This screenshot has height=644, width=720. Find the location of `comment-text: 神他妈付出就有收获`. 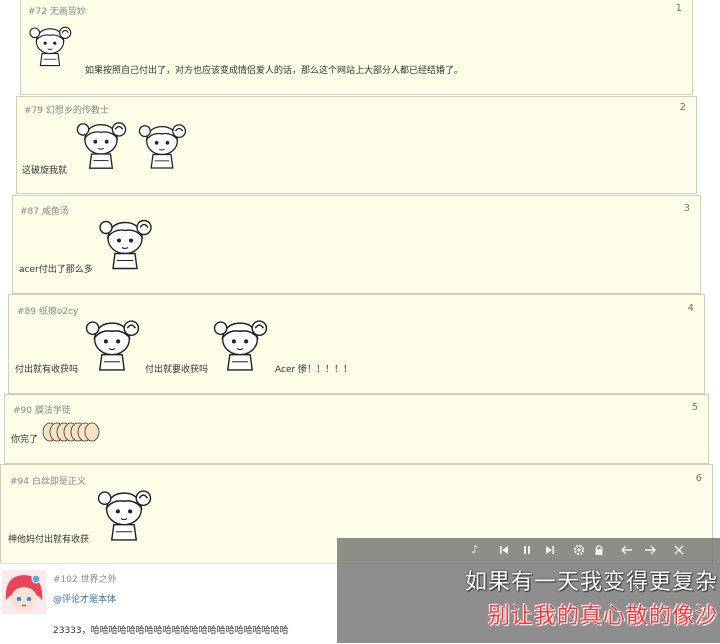

comment-text: 神他妈付出就有收获 is located at coordinates (49, 540).